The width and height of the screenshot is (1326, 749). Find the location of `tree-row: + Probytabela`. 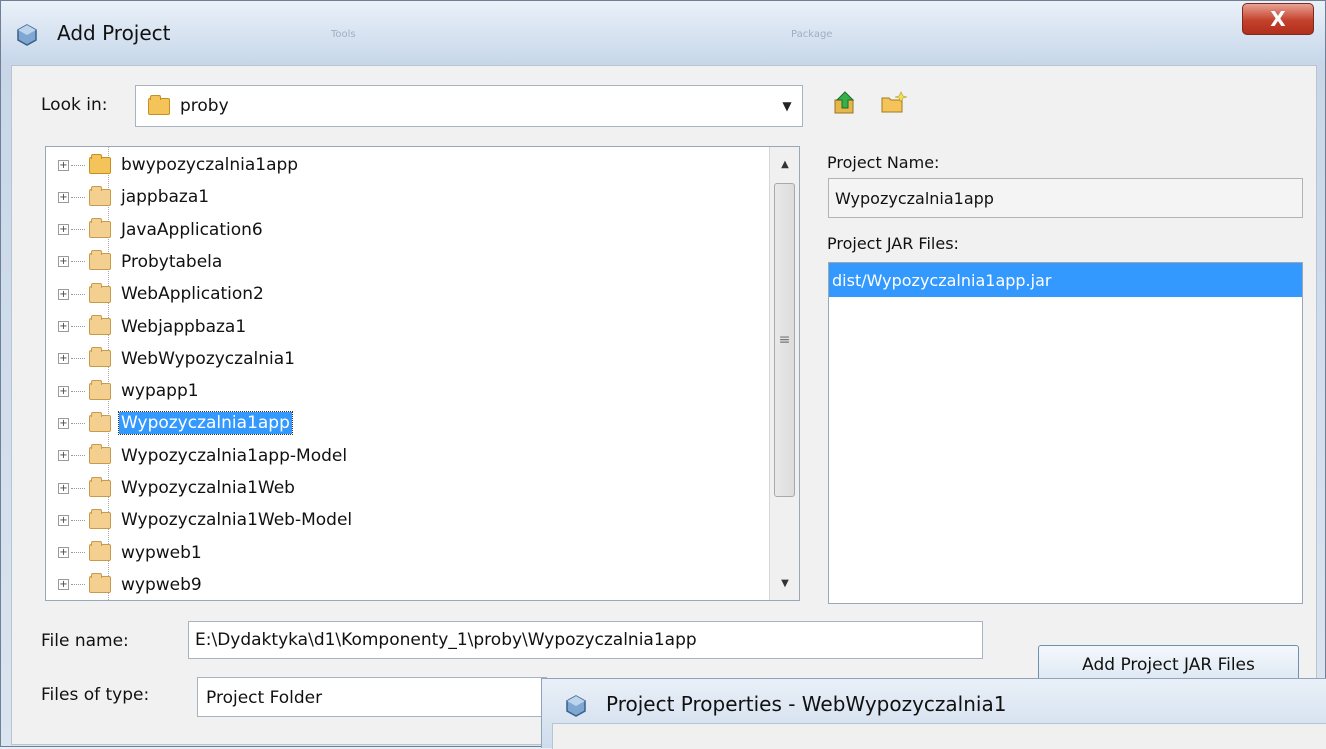

tree-row: + Probytabela is located at coordinates (406, 262).